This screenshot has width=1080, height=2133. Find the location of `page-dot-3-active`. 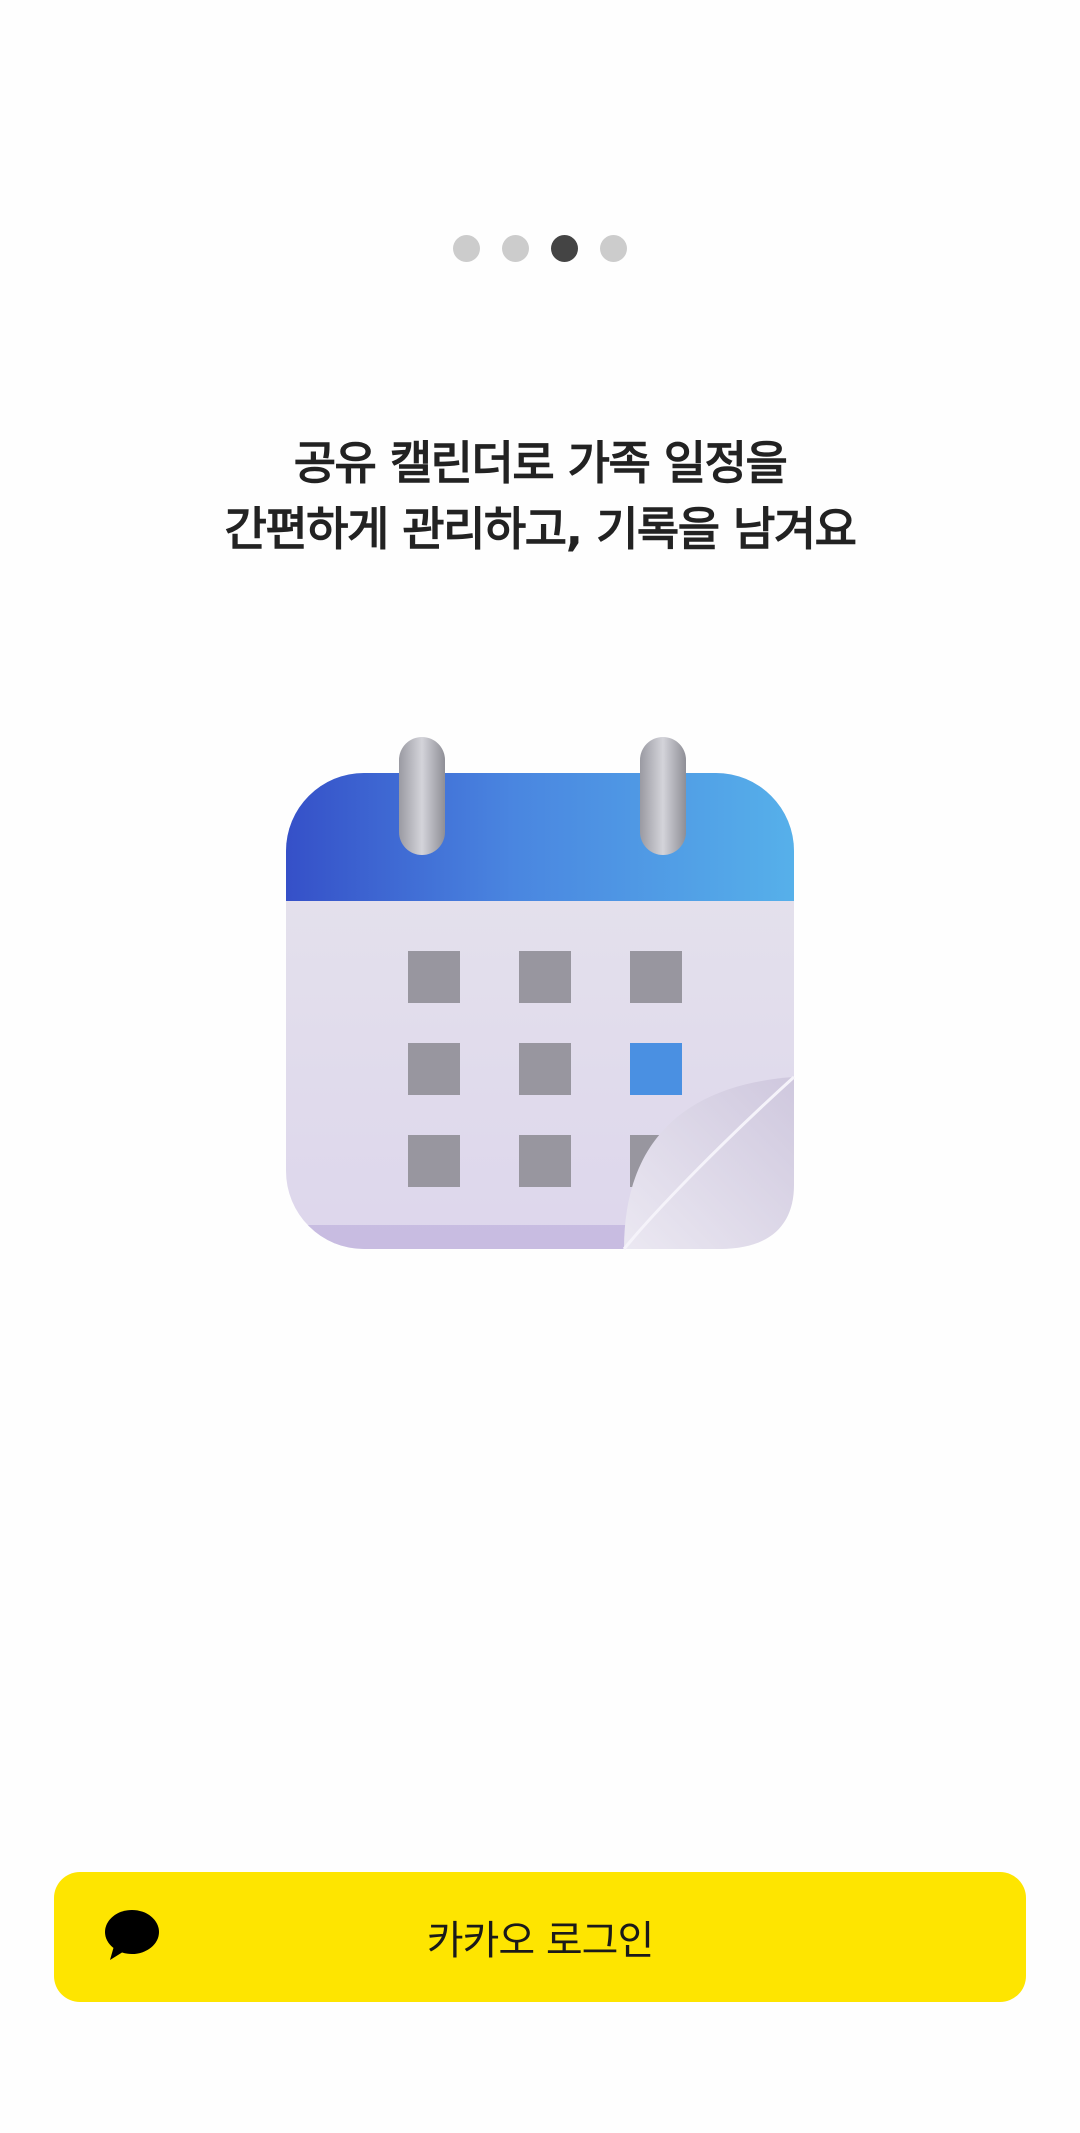

page-dot-3-active is located at coordinates (564, 248).